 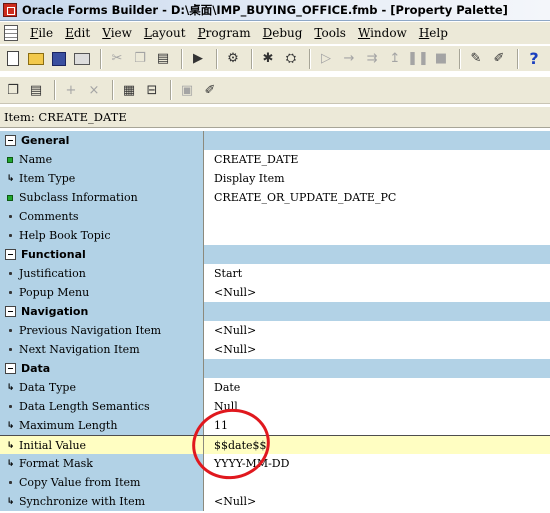 I want to click on paste-icon: ▤, so click(x=163, y=59).